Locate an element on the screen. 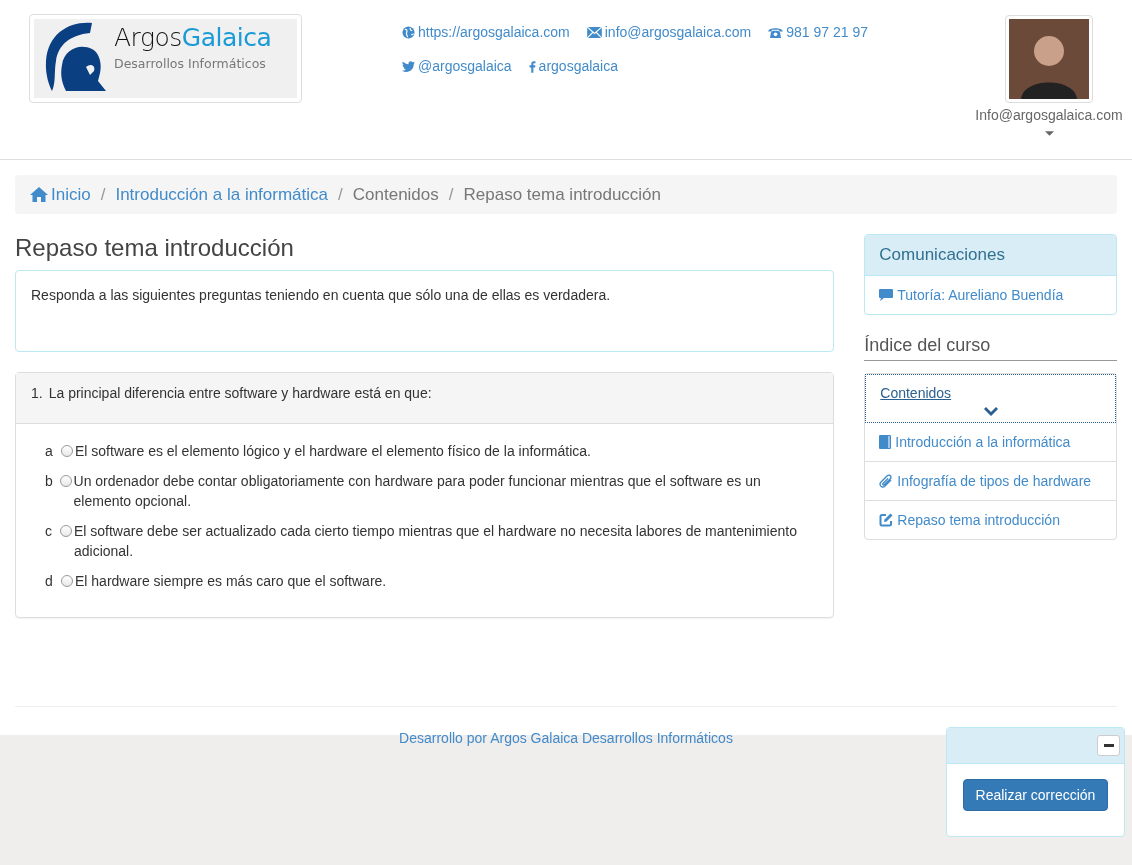 The image size is (1132, 865). option-text: Un ordenador debe contar obligatoriamente con hardware para poder funcionar mientras que el software es un elemento opcional. is located at coordinates (446, 491).